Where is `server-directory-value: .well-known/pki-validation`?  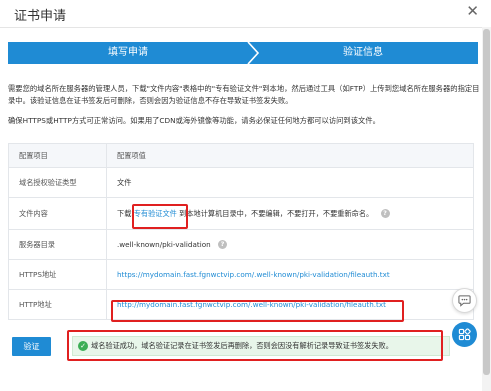 server-directory-value: .well-known/pki-validation is located at coordinates (164, 244).